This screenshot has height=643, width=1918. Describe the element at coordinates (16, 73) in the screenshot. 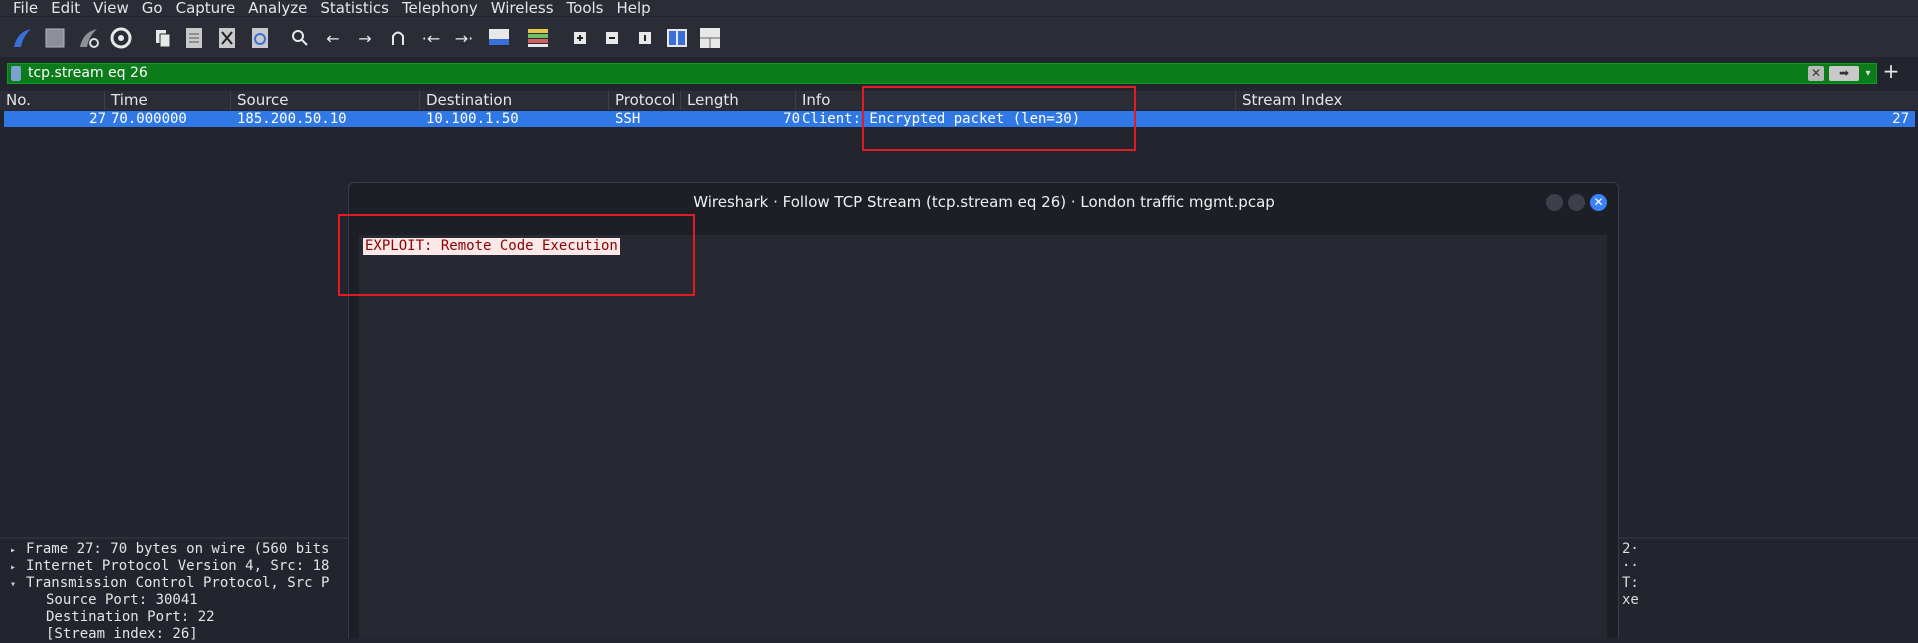

I see `bookmark-icon` at that location.